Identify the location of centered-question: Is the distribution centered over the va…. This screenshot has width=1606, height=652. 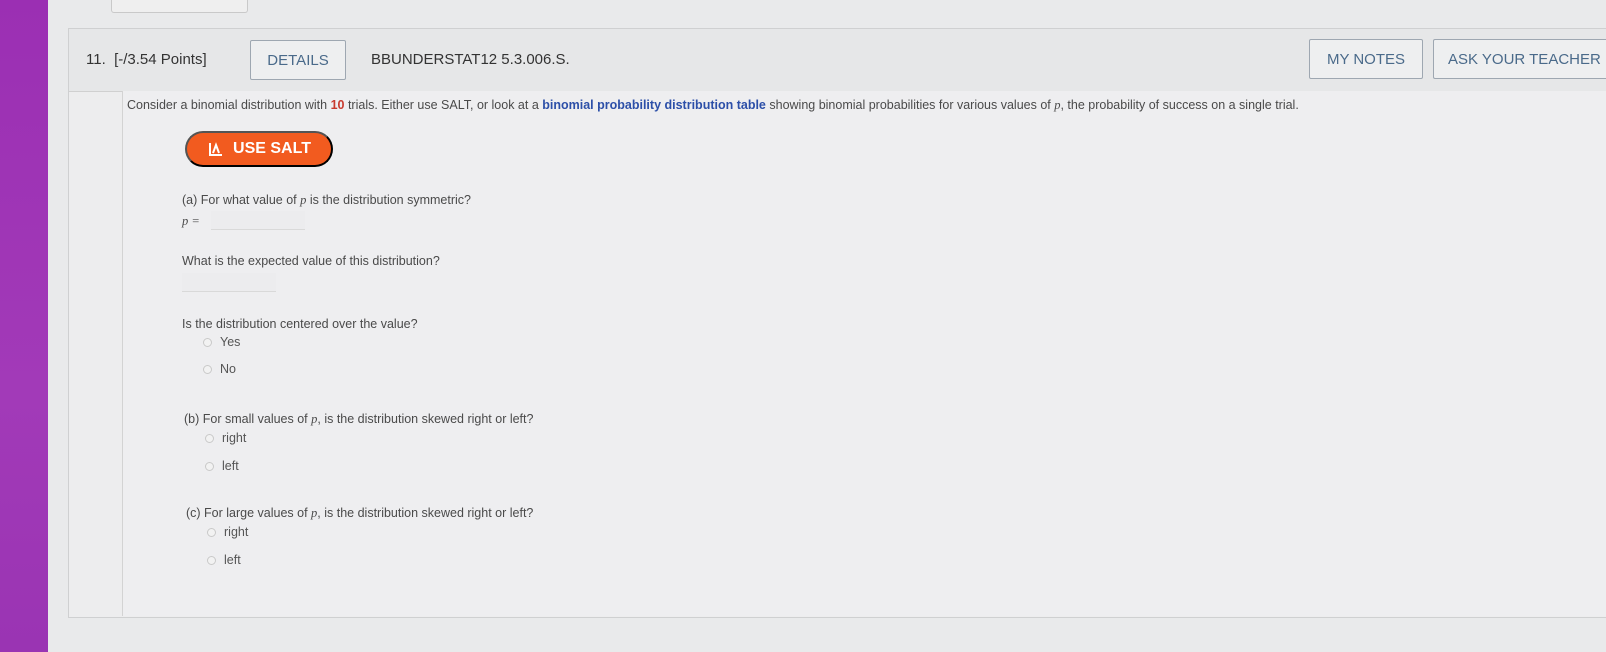
(300, 324).